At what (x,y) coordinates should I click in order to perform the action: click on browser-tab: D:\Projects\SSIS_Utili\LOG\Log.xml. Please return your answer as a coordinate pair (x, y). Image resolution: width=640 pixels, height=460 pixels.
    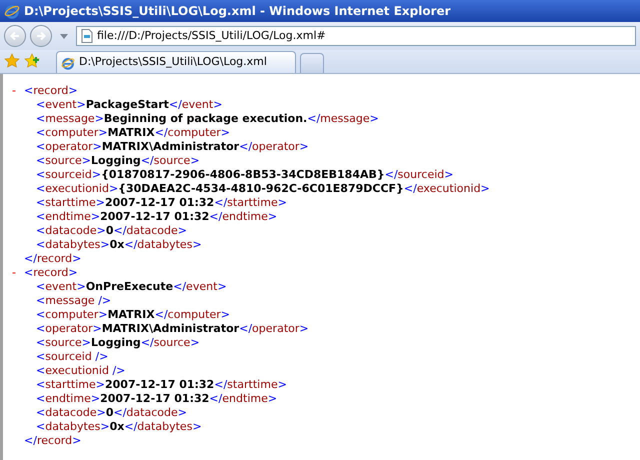
    Looking at the image, I should click on (176, 62).